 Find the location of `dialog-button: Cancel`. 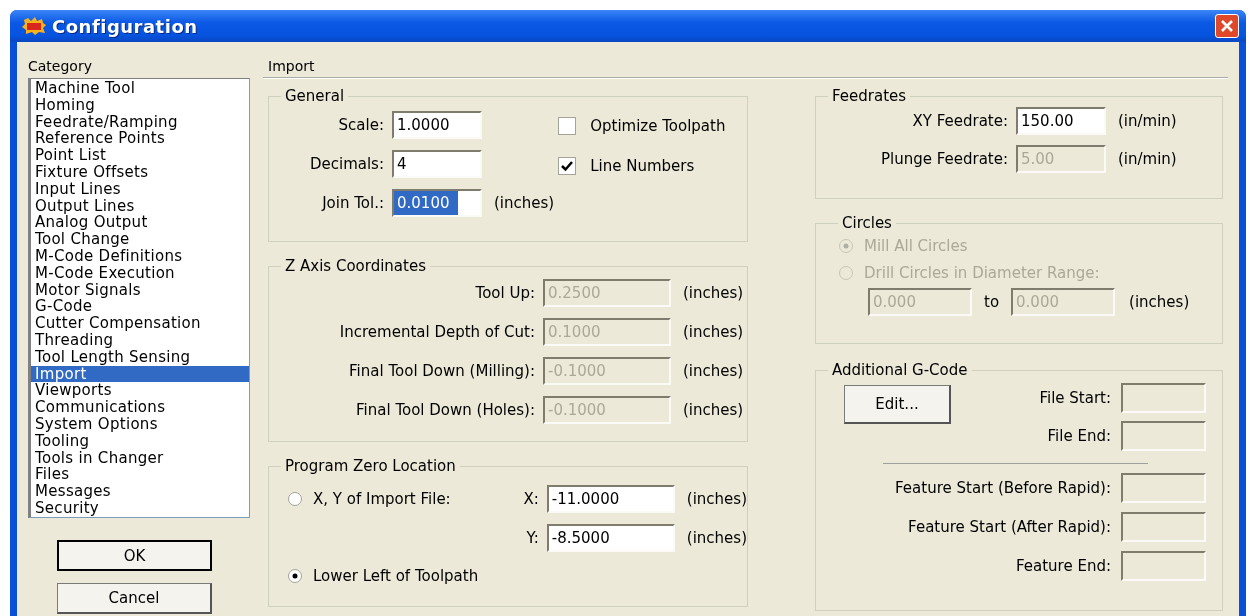

dialog-button: Cancel is located at coordinates (134, 598).